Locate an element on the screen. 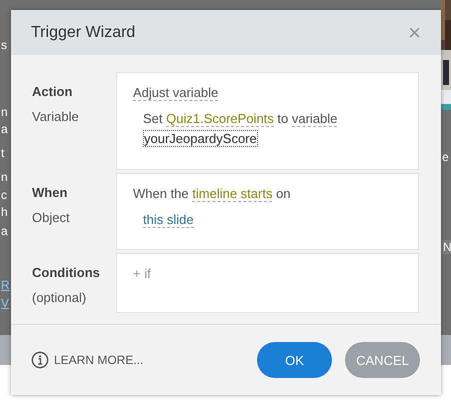 The width and height of the screenshot is (451, 406). add-condition-link: + if is located at coordinates (142, 273).